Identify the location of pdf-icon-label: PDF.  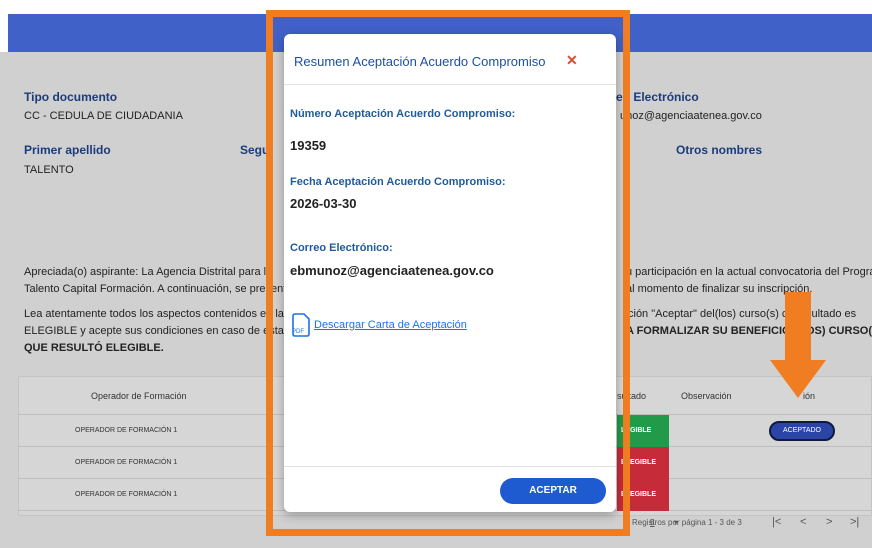
(298, 332).